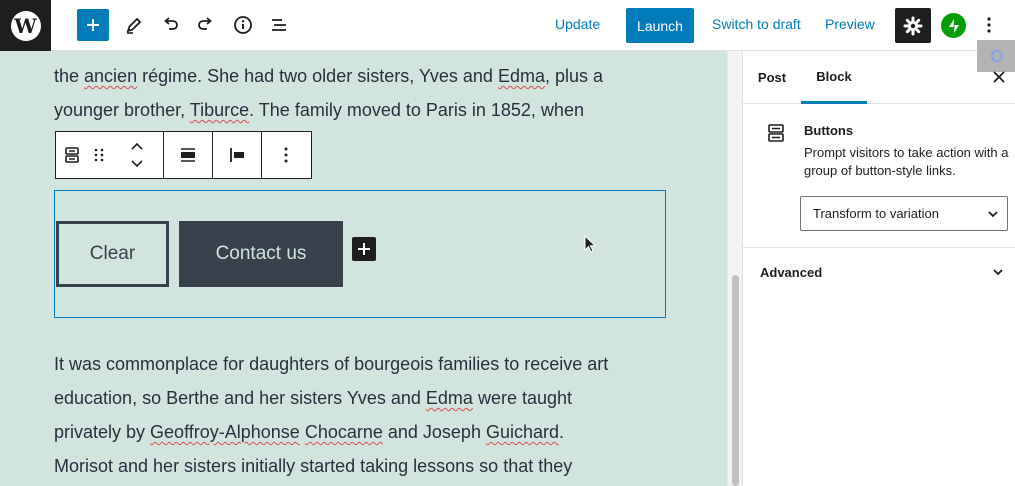 Image resolution: width=1015 pixels, height=486 pixels. I want to click on text-segment: younger brother,, so click(122, 110).